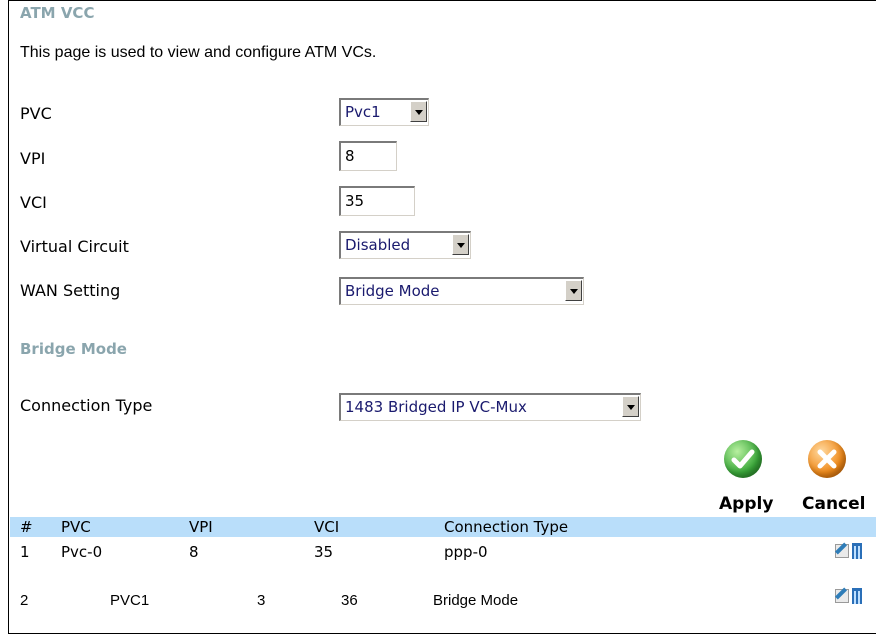 Image resolution: width=878 pixels, height=637 pixels. Describe the element at coordinates (86, 405) in the screenshot. I see `connection-type-label: Connection Type` at that location.